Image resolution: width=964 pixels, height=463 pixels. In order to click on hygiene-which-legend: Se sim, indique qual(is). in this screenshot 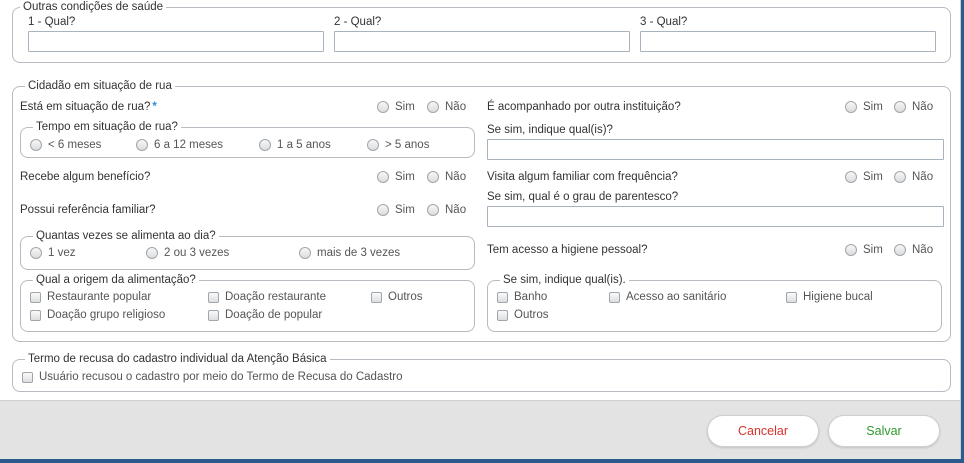, I will do `click(564, 280)`.